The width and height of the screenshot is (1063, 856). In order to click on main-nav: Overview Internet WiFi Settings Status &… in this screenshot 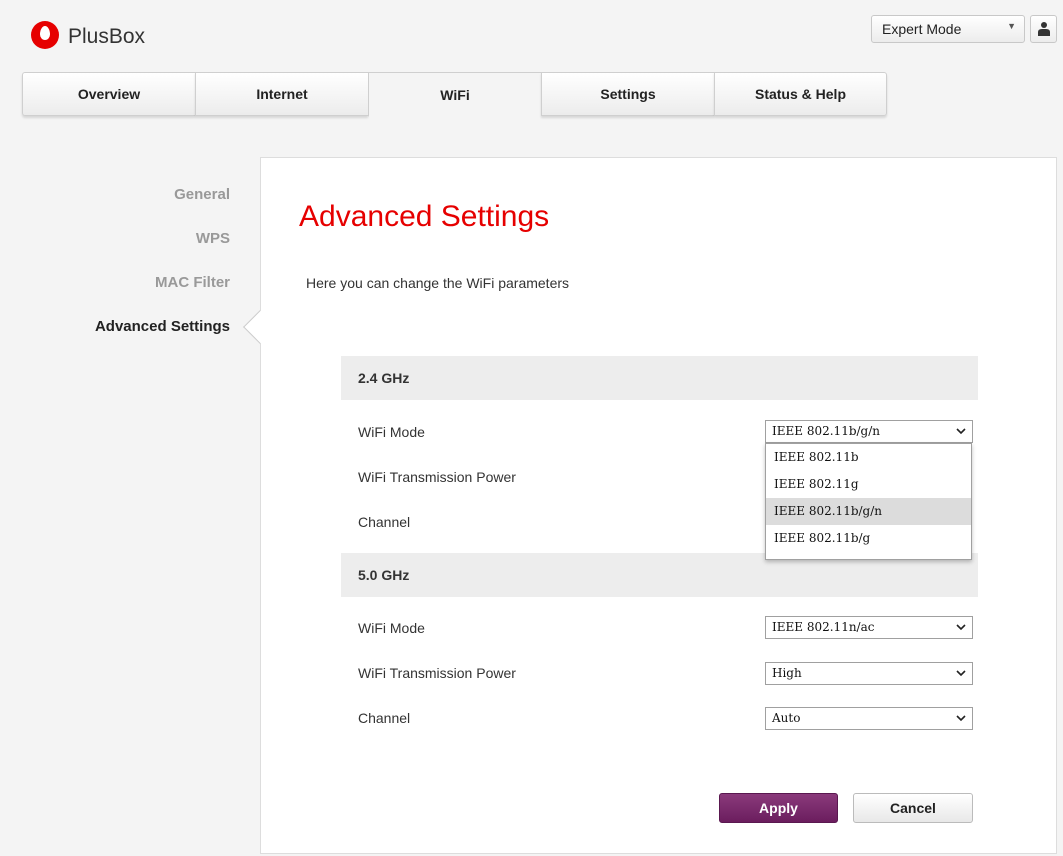, I will do `click(454, 94)`.